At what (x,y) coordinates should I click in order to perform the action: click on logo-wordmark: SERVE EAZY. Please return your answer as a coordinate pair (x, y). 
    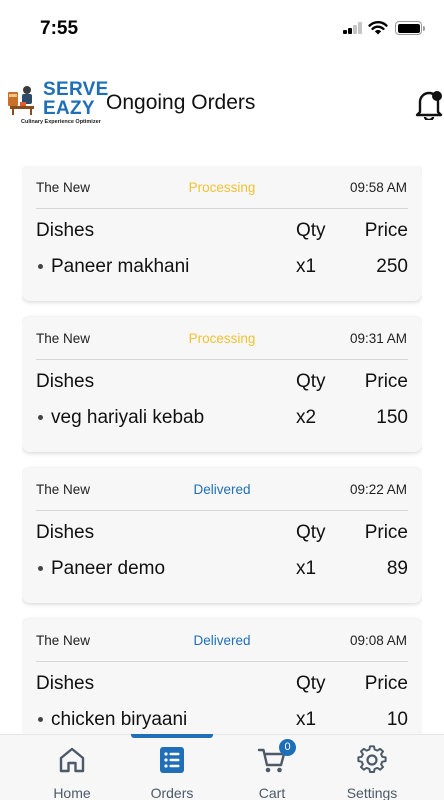
    Looking at the image, I should click on (76, 99).